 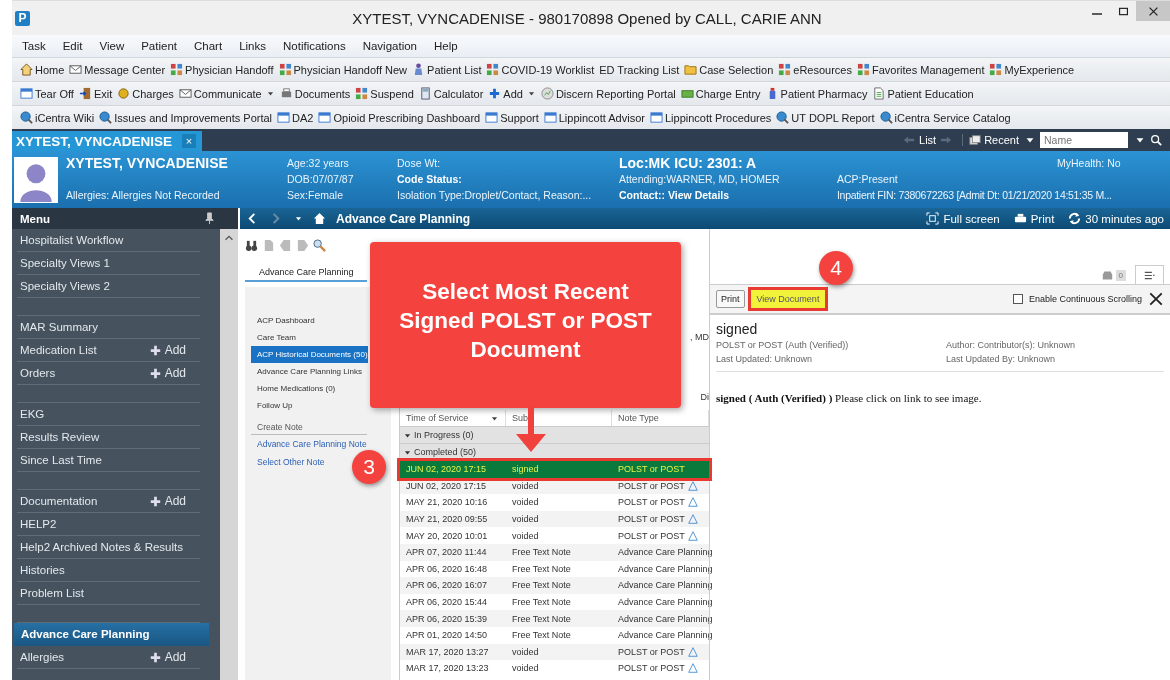 What do you see at coordinates (815, 69) in the screenshot?
I see `toolbar-button: eResources` at bounding box center [815, 69].